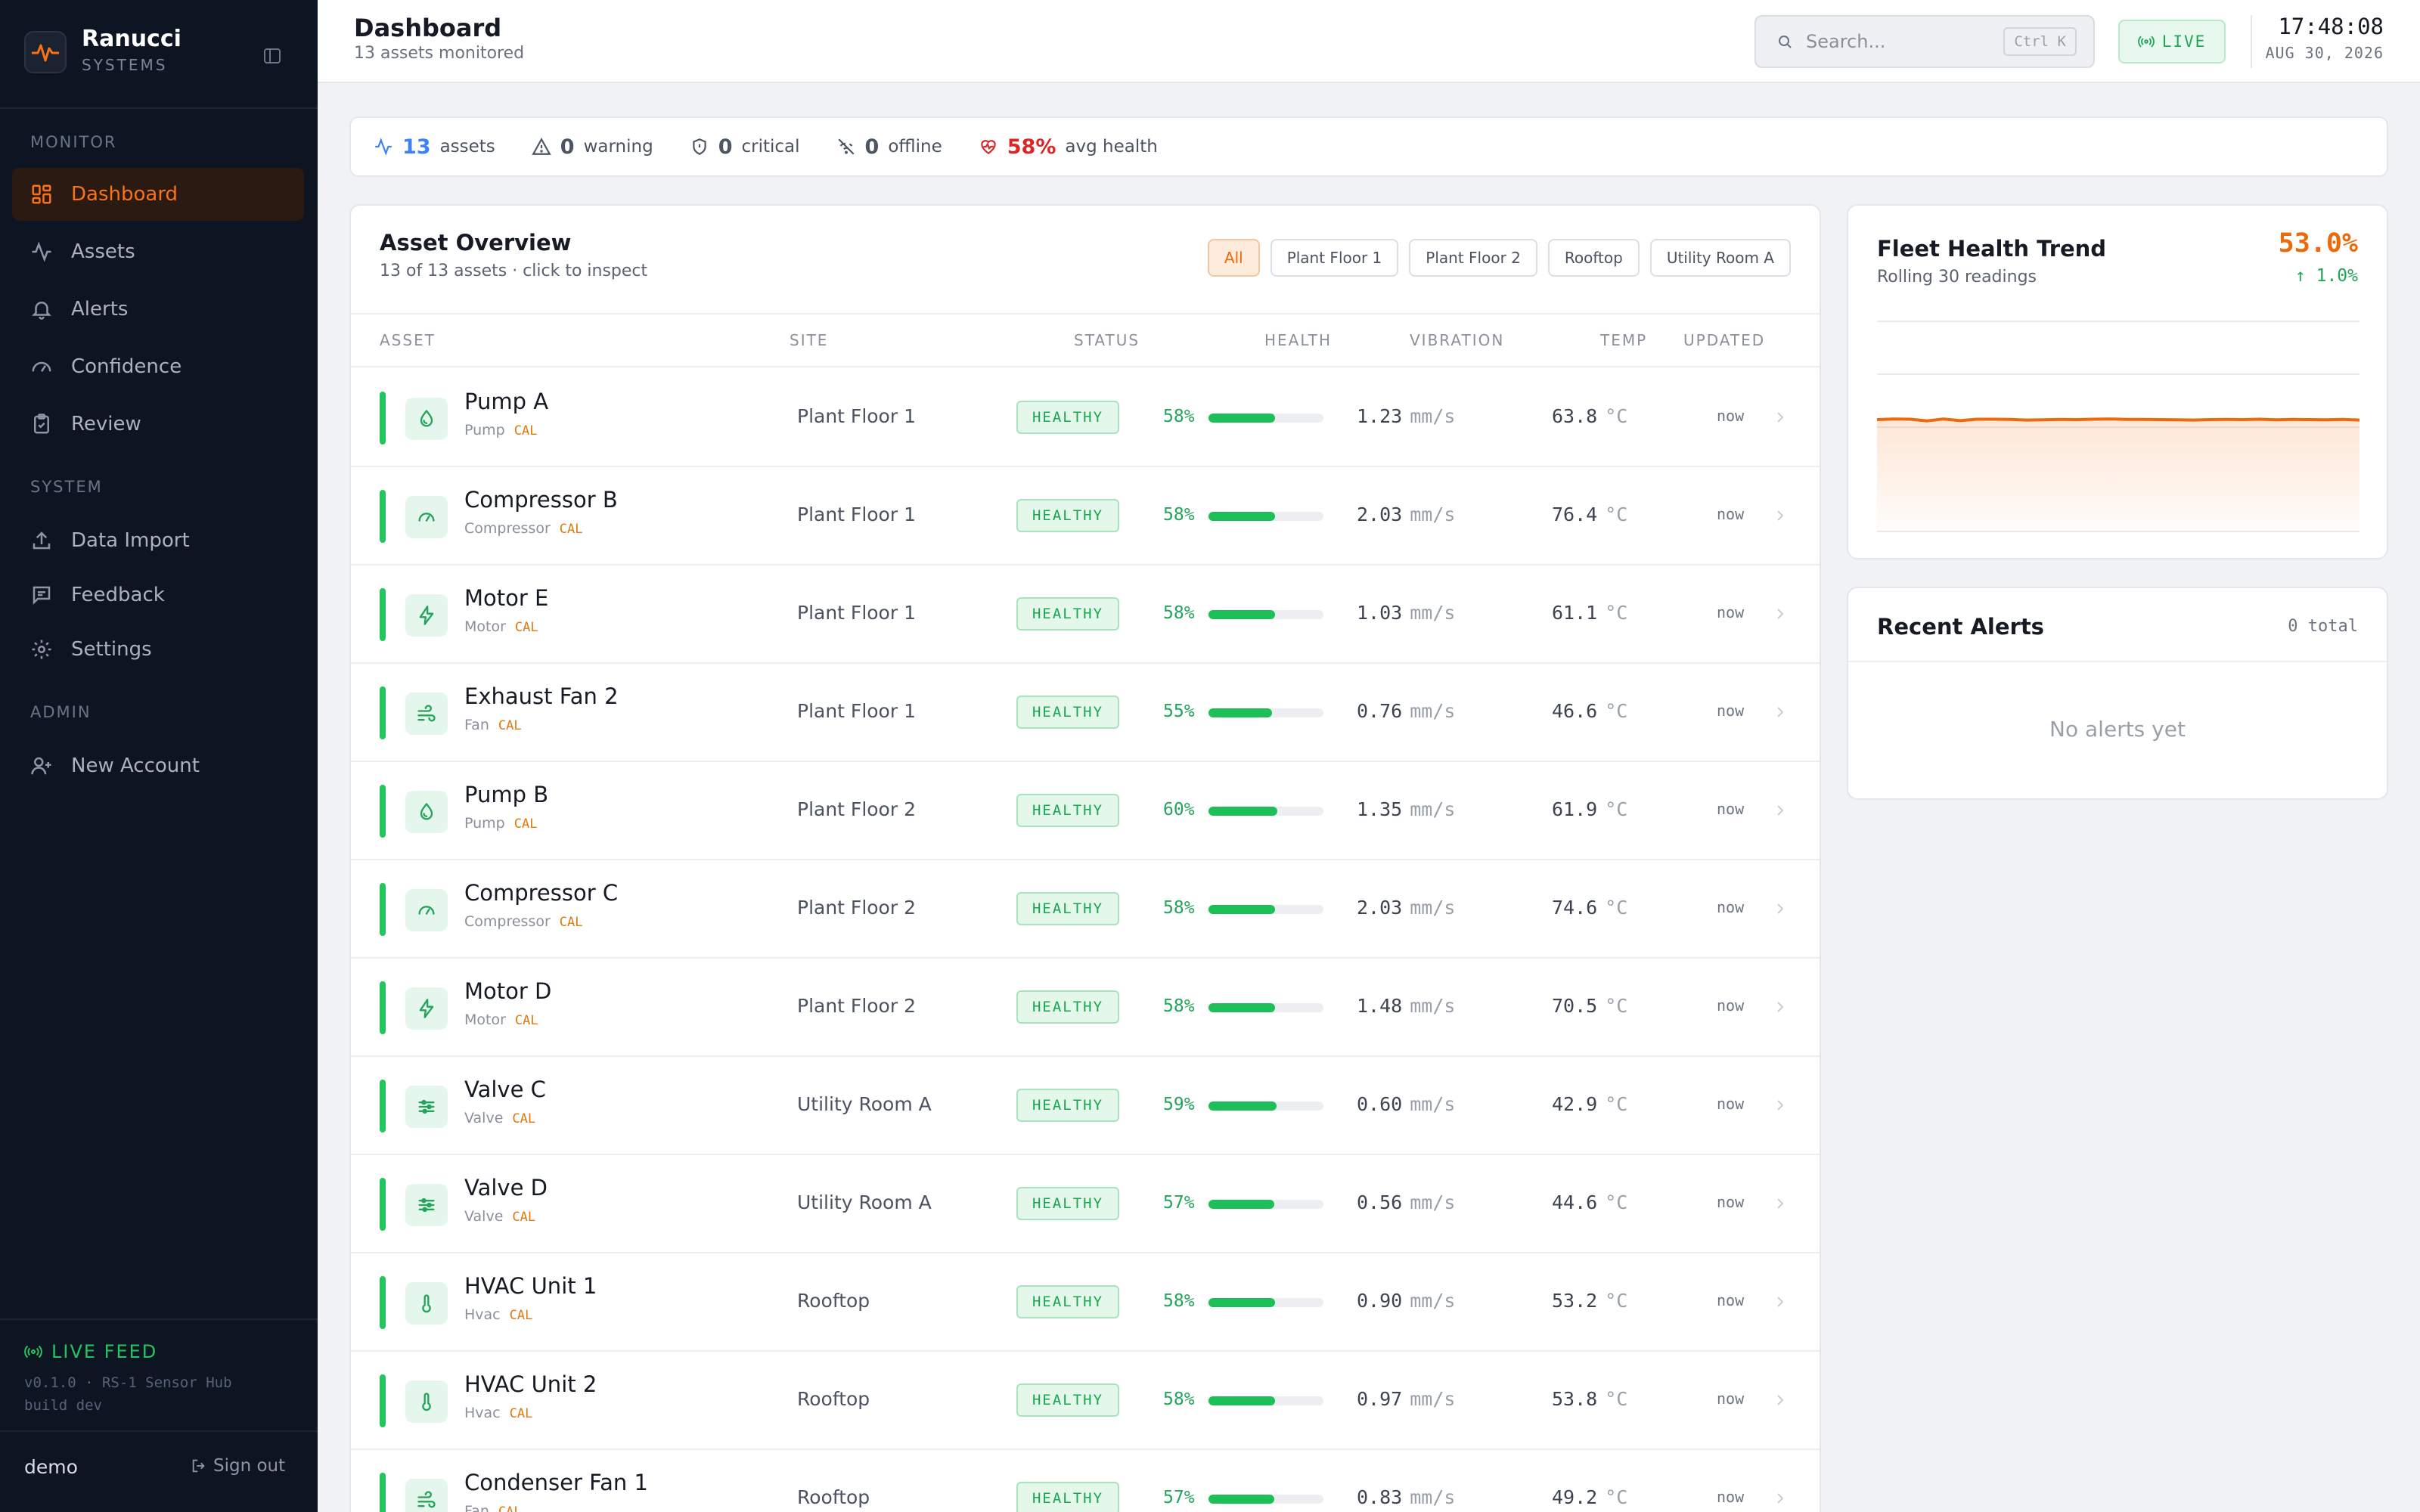  Describe the element at coordinates (135, 765) in the screenshot. I see `sidebar-item-label: New Account` at that location.